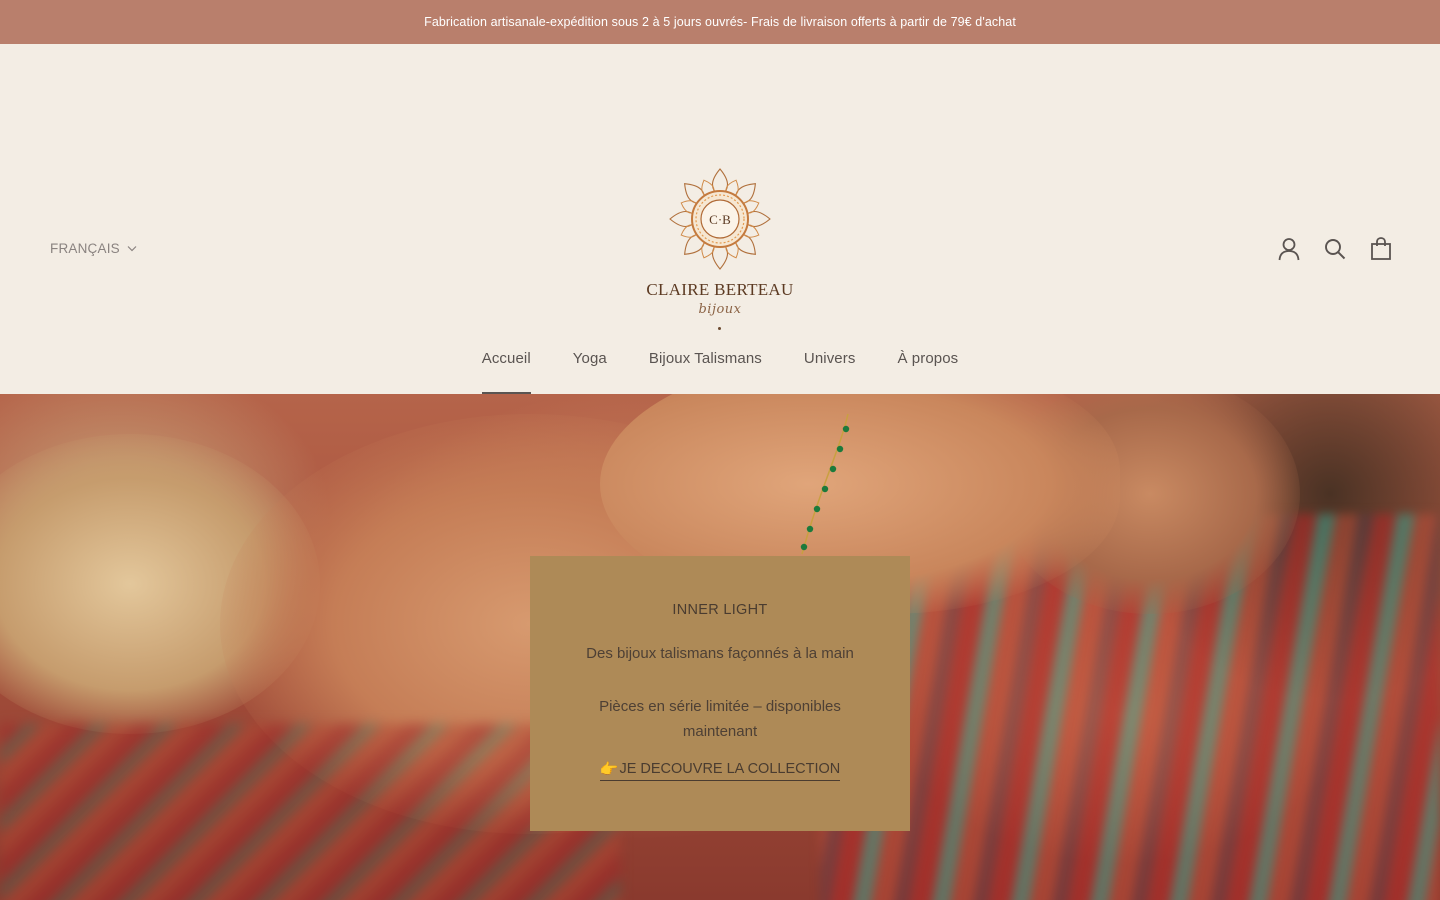 Image resolution: width=1440 pixels, height=900 pixels. Describe the element at coordinates (1289, 249) in the screenshot. I see `account-icon` at that location.